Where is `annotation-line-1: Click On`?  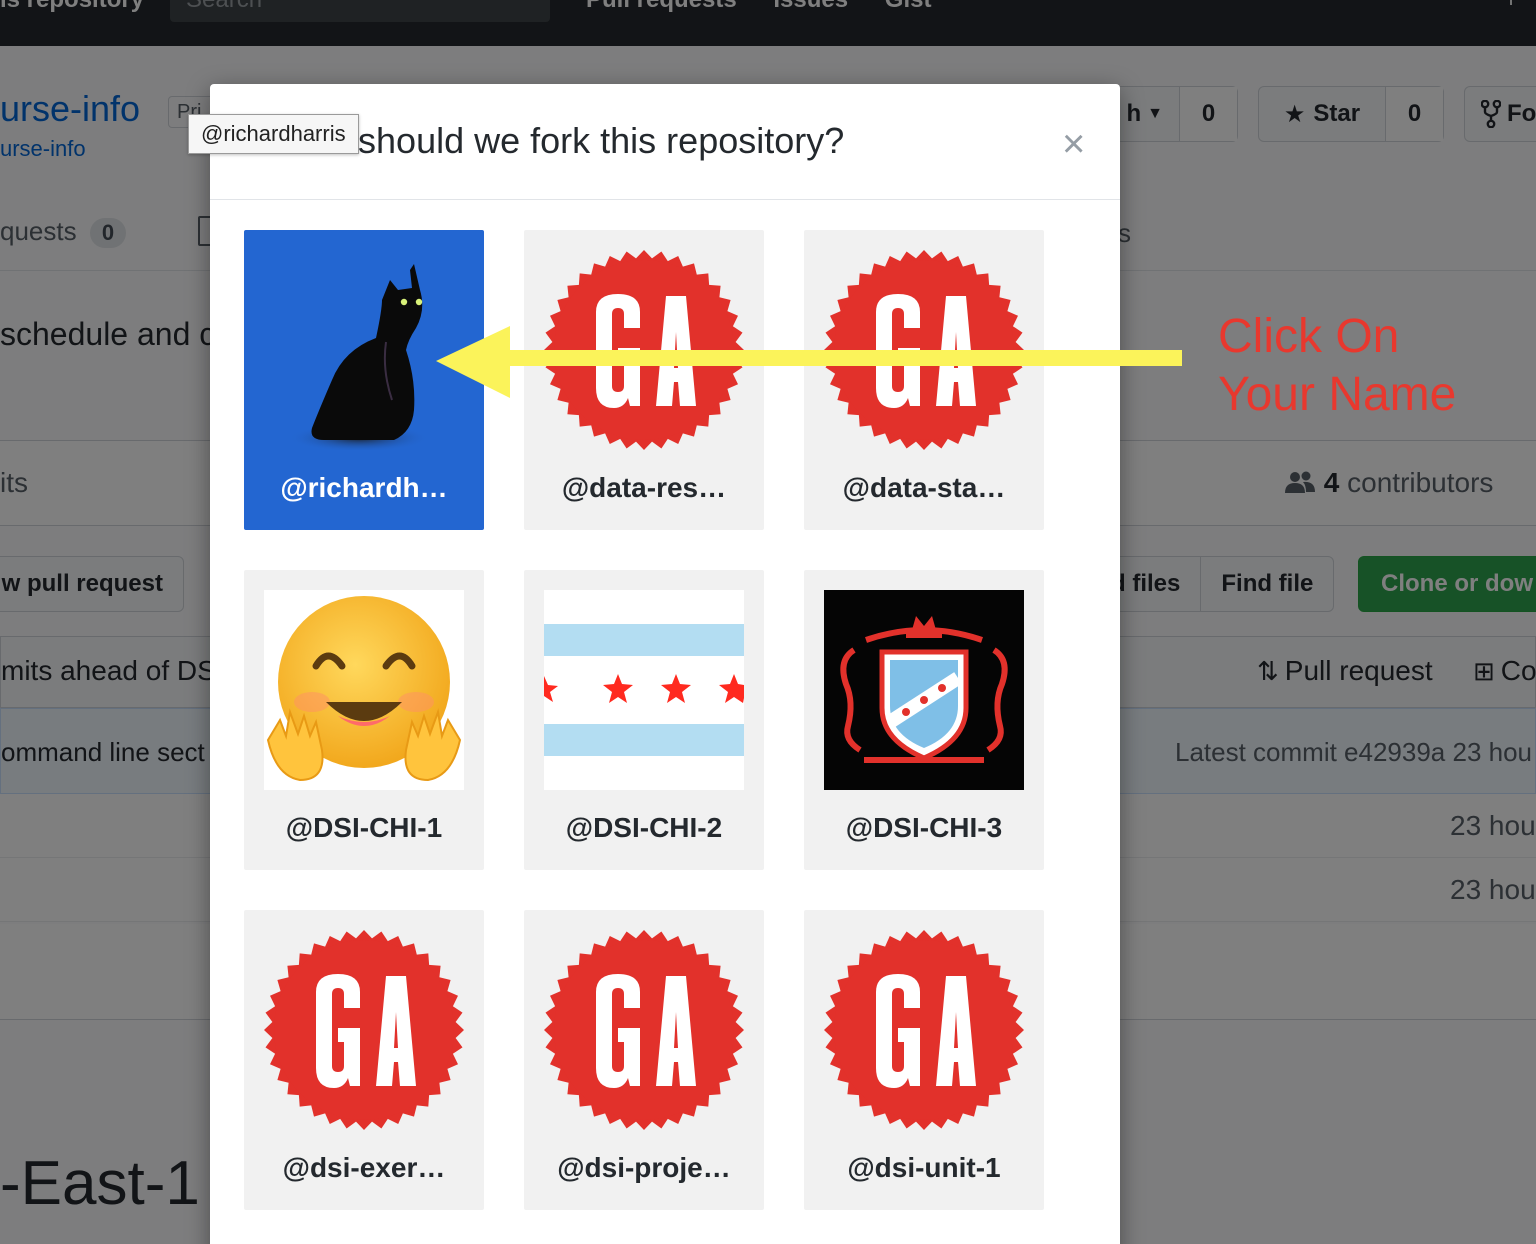 annotation-line-1: Click On is located at coordinates (1309, 336).